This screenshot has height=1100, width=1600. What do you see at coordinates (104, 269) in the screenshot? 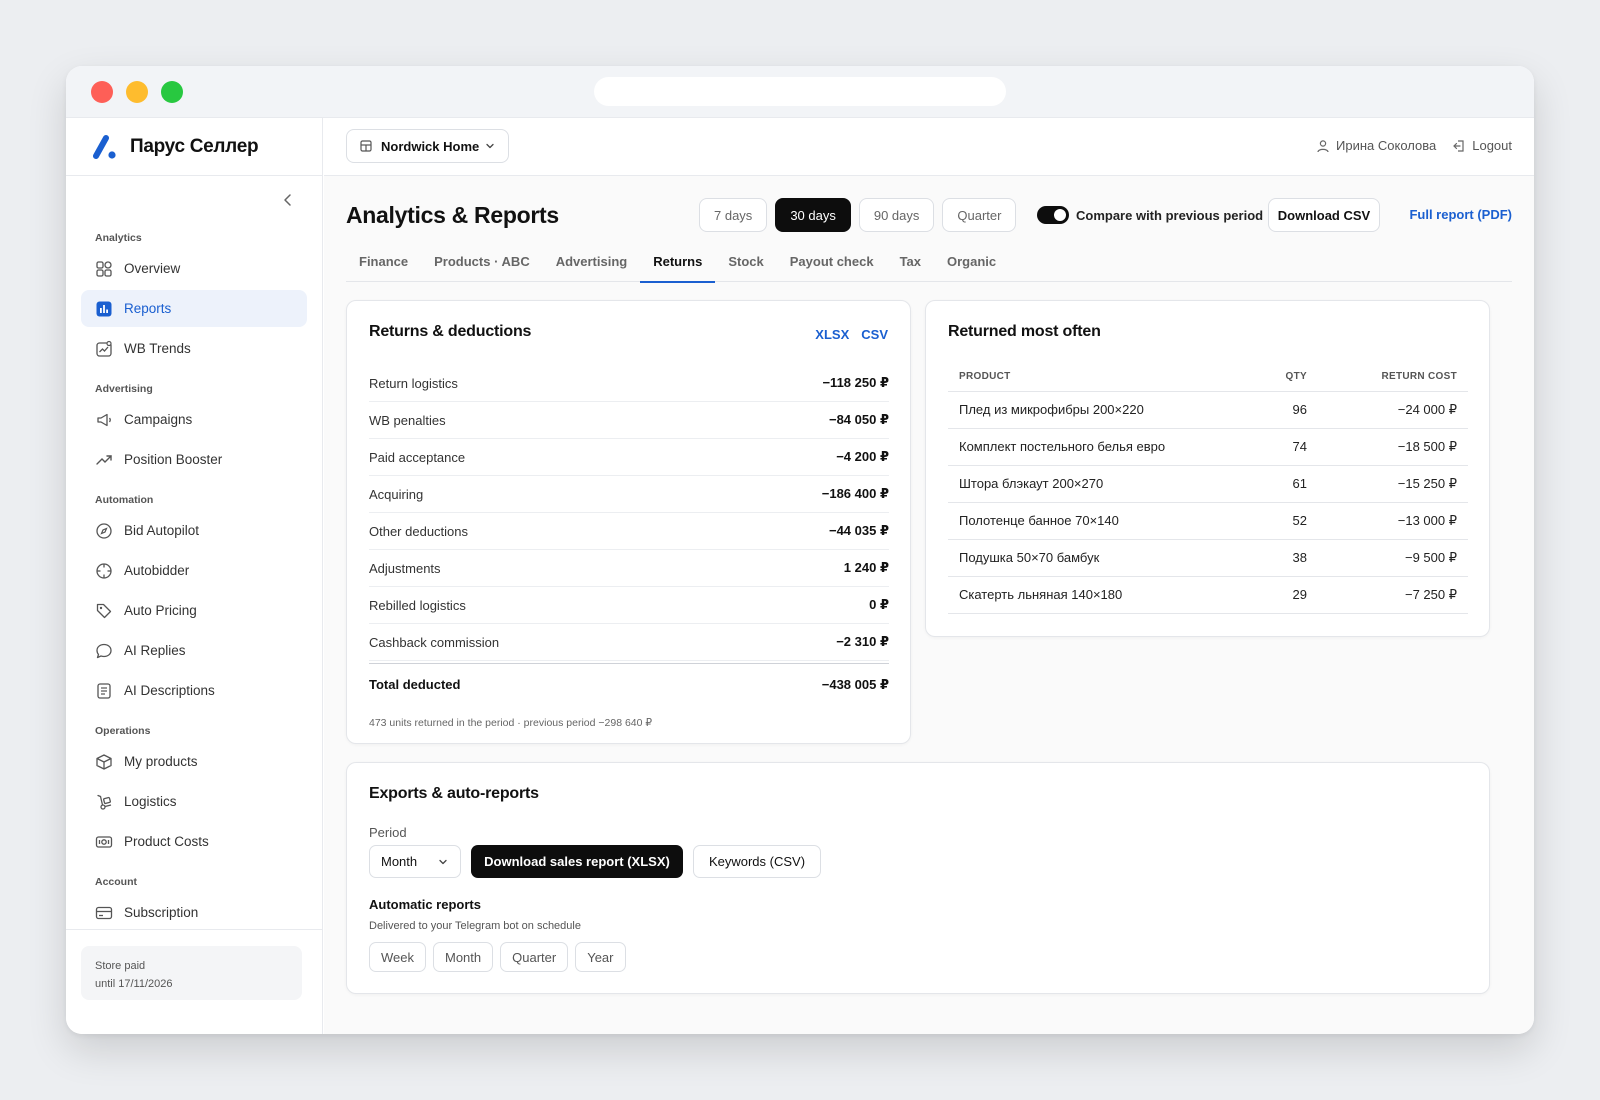
I see `grid-icon` at bounding box center [104, 269].